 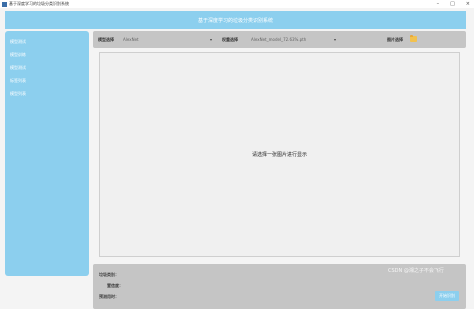 What do you see at coordinates (47, 80) in the screenshot?
I see `sidebar-item-label-list: 标签列表` at bounding box center [47, 80].